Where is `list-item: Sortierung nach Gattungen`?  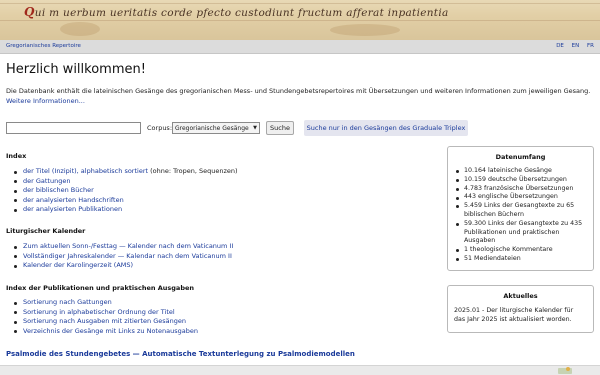 list-item: Sortierung nach Gattungen is located at coordinates (106, 303).